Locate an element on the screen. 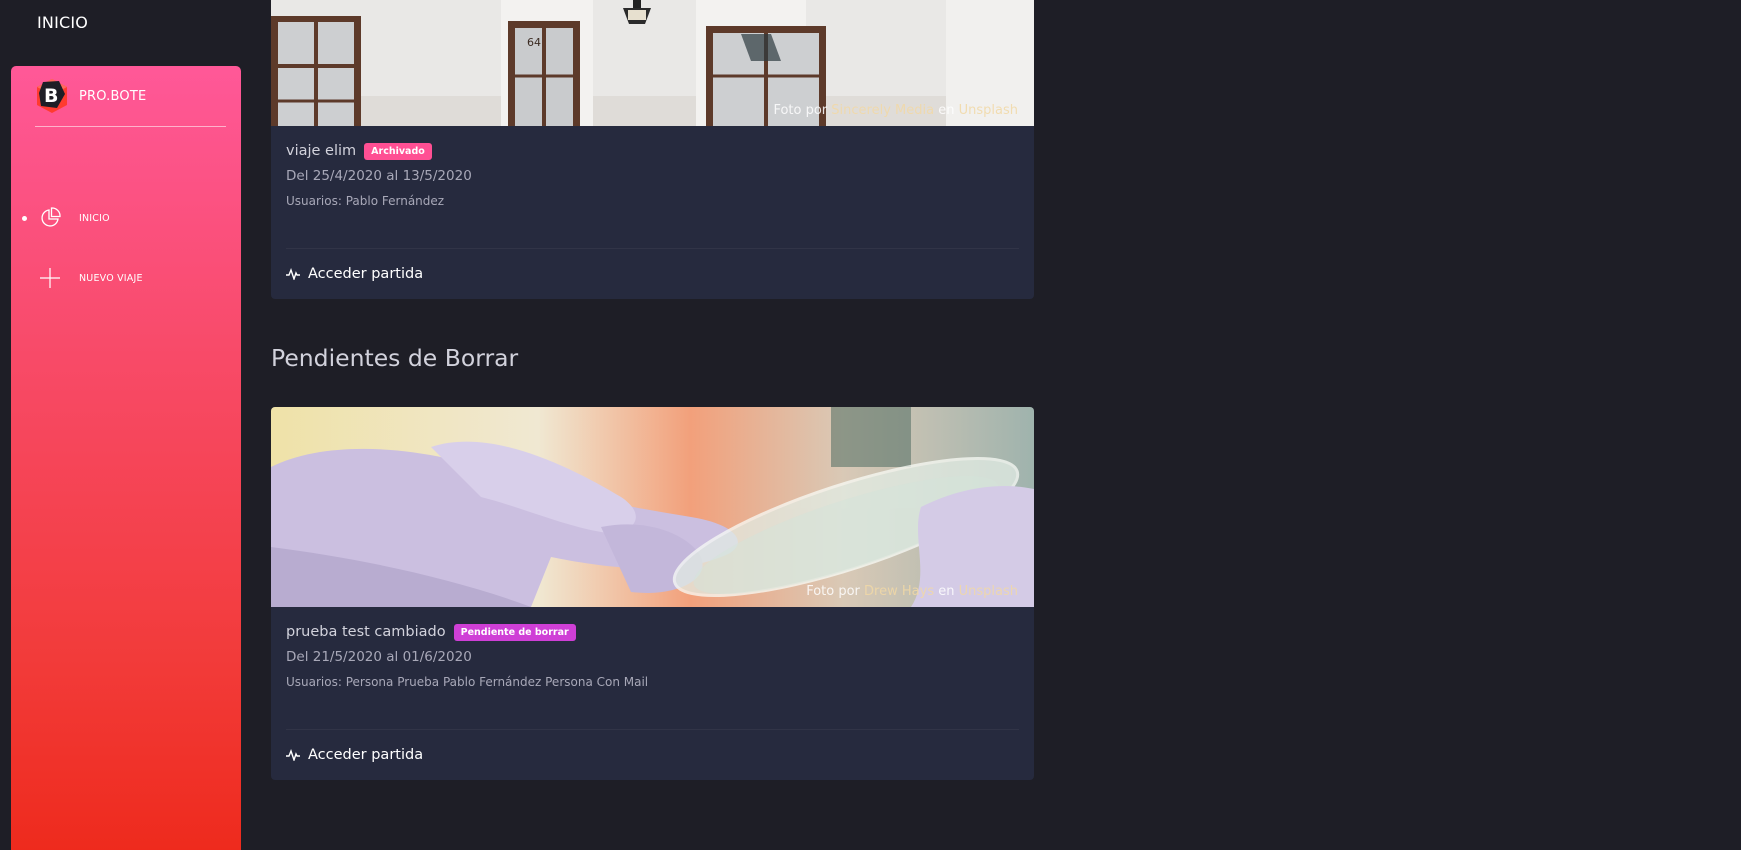 This screenshot has height=850, width=1741. photo-credit: Foto por Drew Hays en Unsplash is located at coordinates (912, 591).